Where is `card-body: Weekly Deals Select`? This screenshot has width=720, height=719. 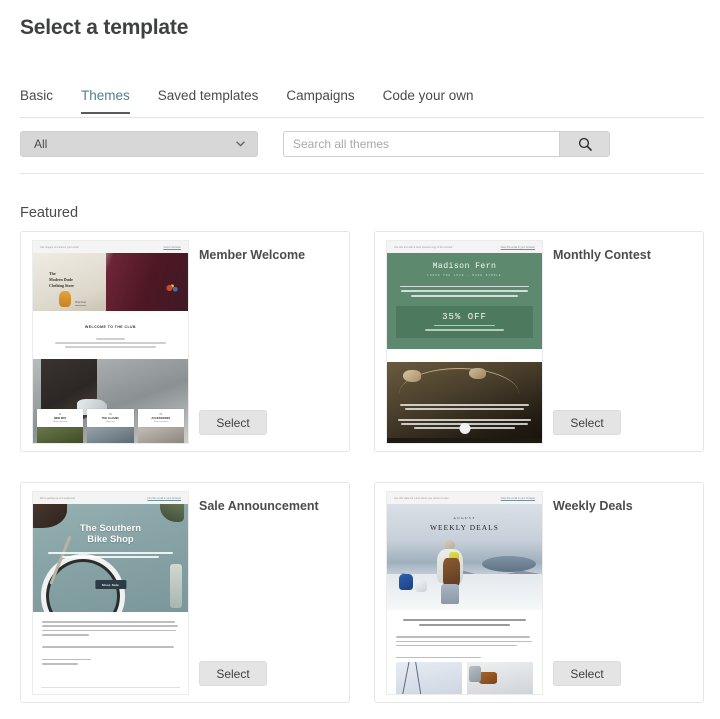
card-body: Weekly Deals Select is located at coordinates (628, 592).